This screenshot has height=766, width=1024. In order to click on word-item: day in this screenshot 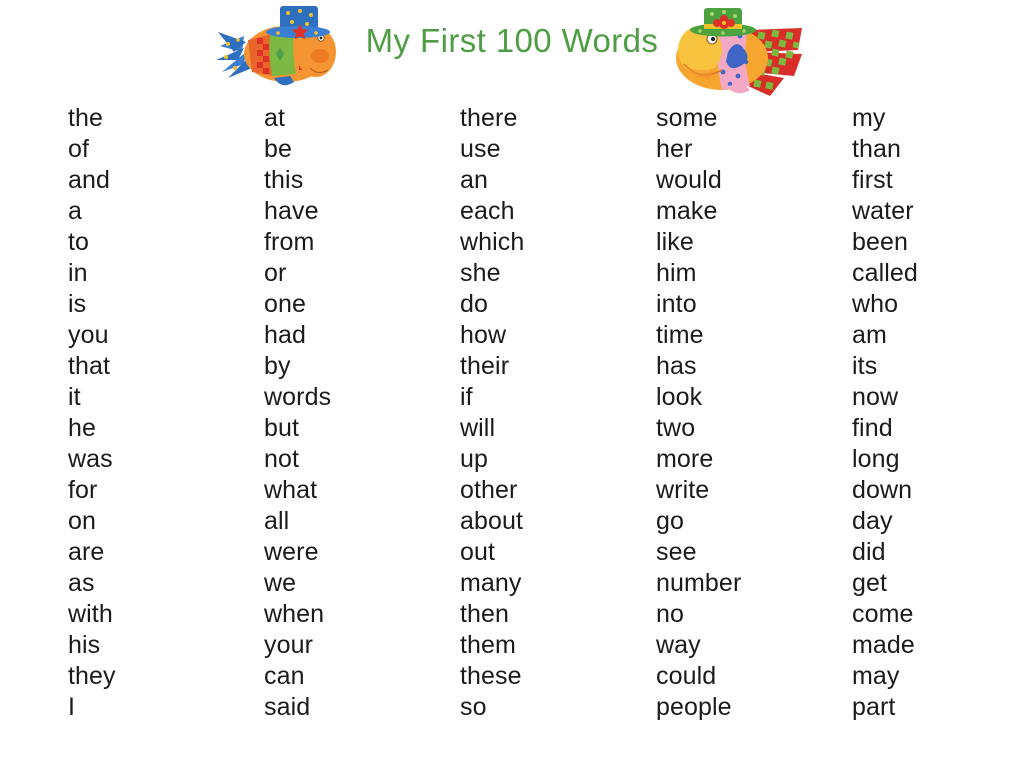, I will do `click(872, 521)`.